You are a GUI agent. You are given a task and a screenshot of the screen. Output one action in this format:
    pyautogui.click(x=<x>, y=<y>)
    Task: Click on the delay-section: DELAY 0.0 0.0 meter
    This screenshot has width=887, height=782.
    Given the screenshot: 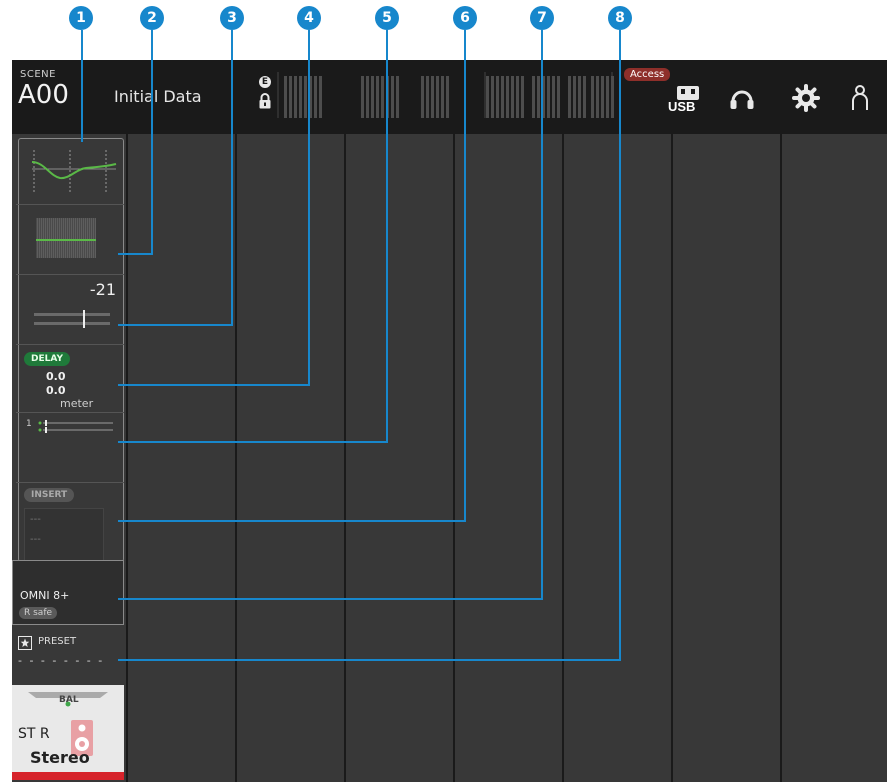 What is the action you would take?
    pyautogui.click(x=70, y=378)
    